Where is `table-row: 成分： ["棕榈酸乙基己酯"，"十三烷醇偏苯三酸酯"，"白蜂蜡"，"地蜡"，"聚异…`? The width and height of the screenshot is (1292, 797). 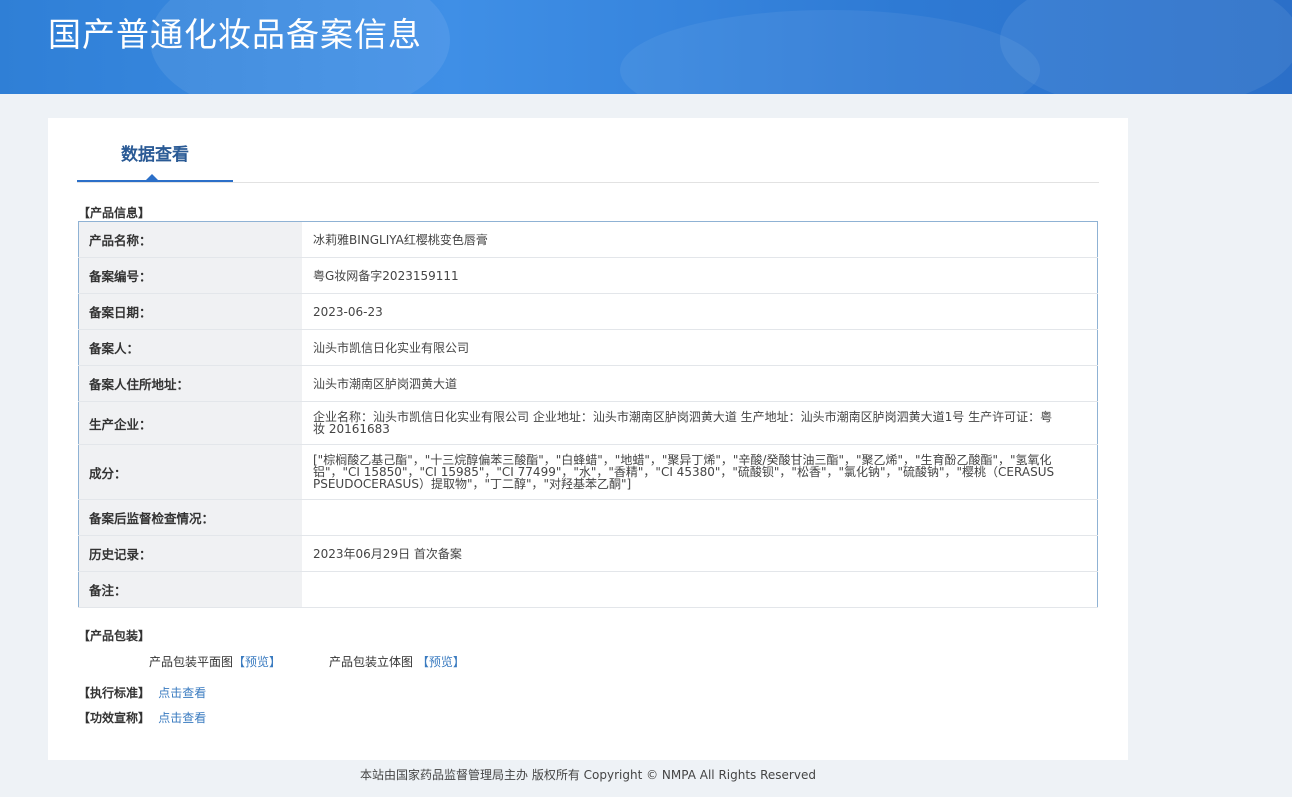
table-row: 成分： ["棕榈酸乙基己酯"，"十三烷醇偏苯三酸酯"，"白蜂蜡"，"地蜡"，"聚异… is located at coordinates (588, 472).